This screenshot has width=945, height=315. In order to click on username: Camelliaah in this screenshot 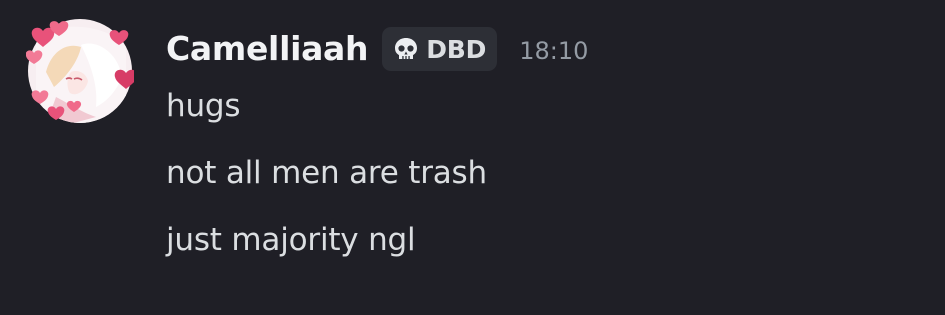, I will do `click(267, 49)`.